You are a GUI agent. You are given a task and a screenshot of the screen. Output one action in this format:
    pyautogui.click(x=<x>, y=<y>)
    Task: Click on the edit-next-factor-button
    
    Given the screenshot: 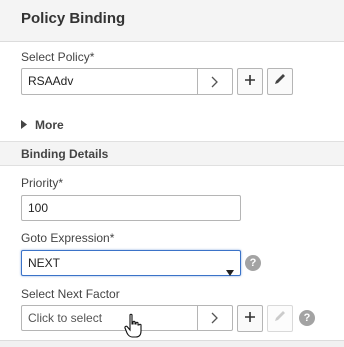 What is the action you would take?
    pyautogui.click(x=280, y=318)
    